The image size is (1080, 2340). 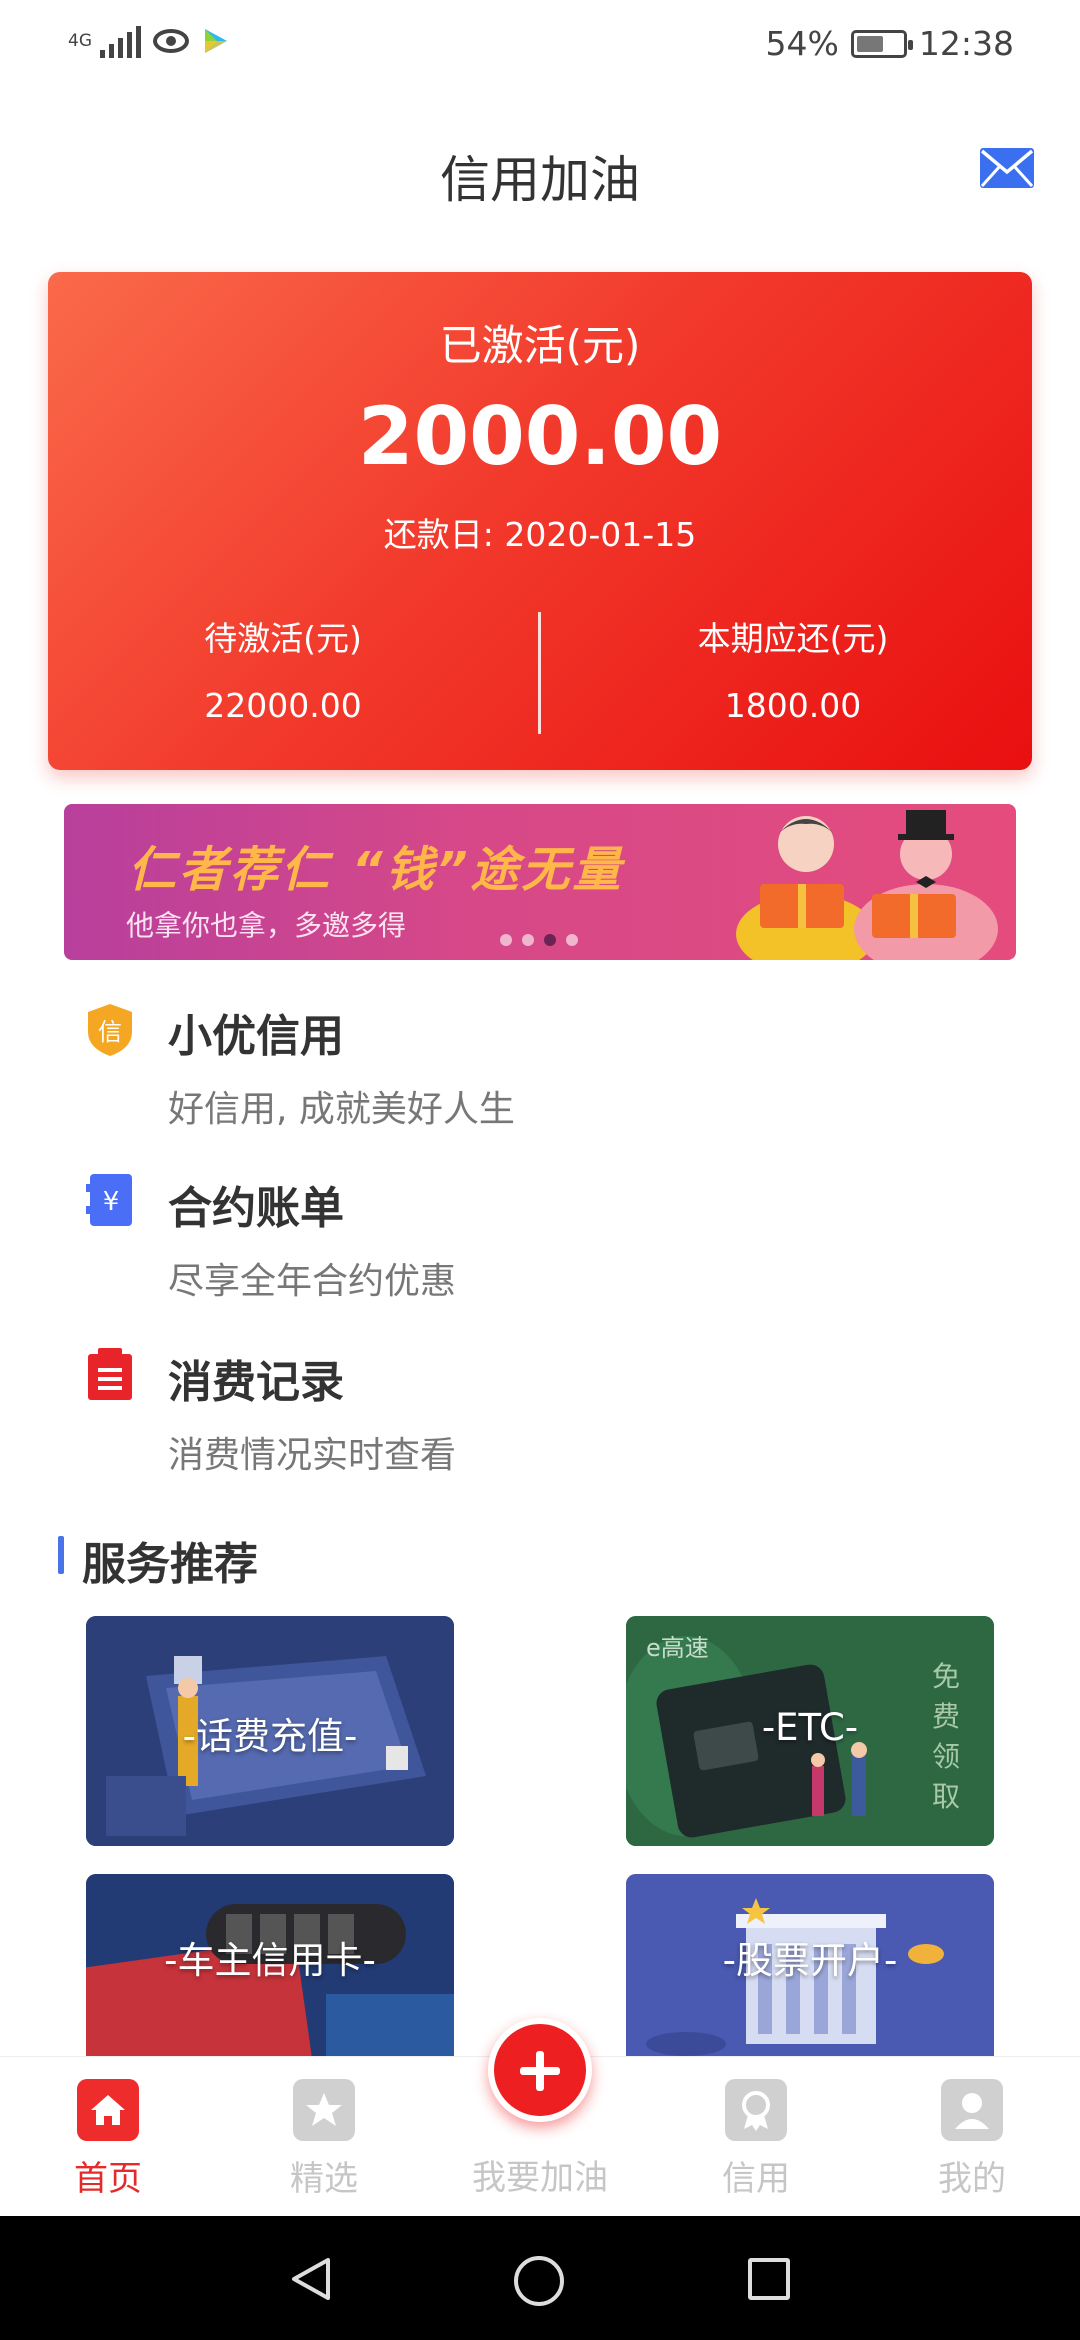 What do you see at coordinates (867, 885) in the screenshot?
I see `banner-illustration` at bounding box center [867, 885].